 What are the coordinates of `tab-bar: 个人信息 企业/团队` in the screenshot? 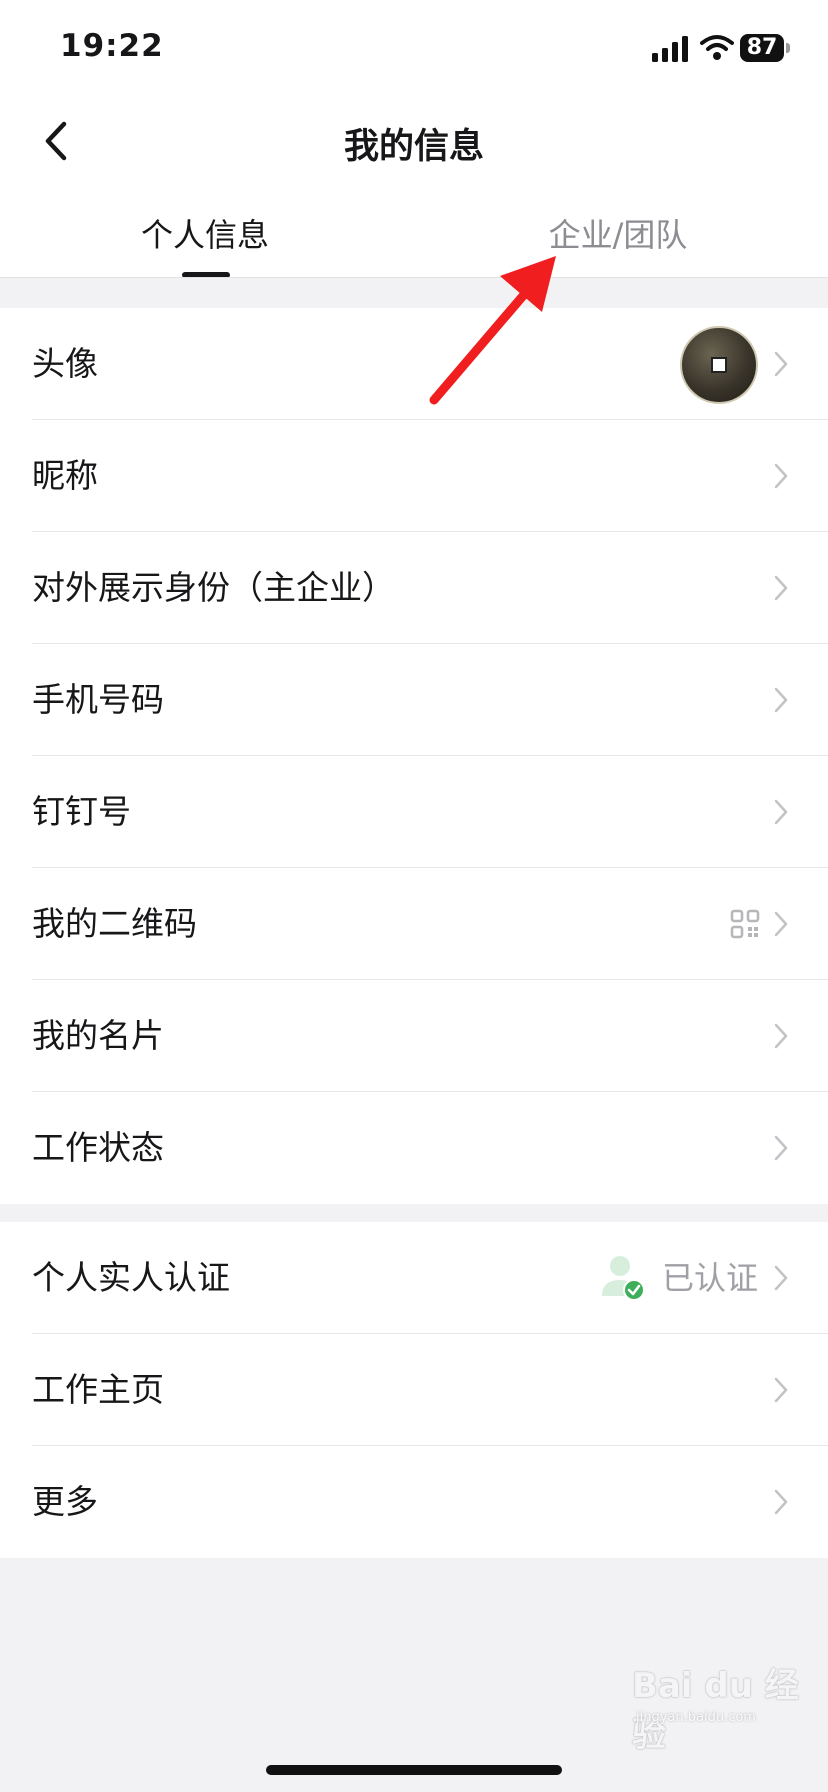 It's located at (414, 239).